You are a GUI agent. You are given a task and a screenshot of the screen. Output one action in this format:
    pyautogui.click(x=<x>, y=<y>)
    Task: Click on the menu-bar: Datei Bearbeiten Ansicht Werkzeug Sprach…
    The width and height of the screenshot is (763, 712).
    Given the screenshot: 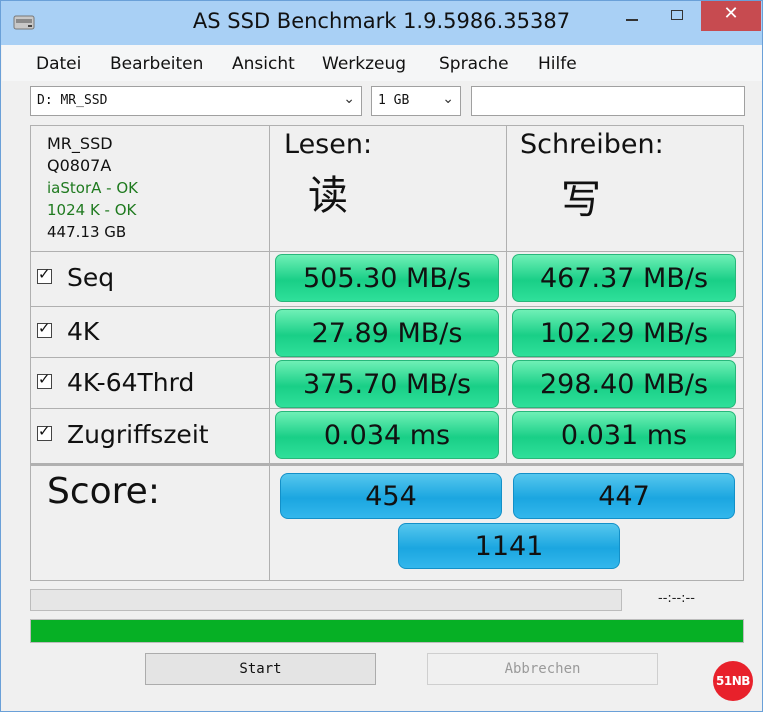 What is the action you would take?
    pyautogui.click(x=382, y=63)
    